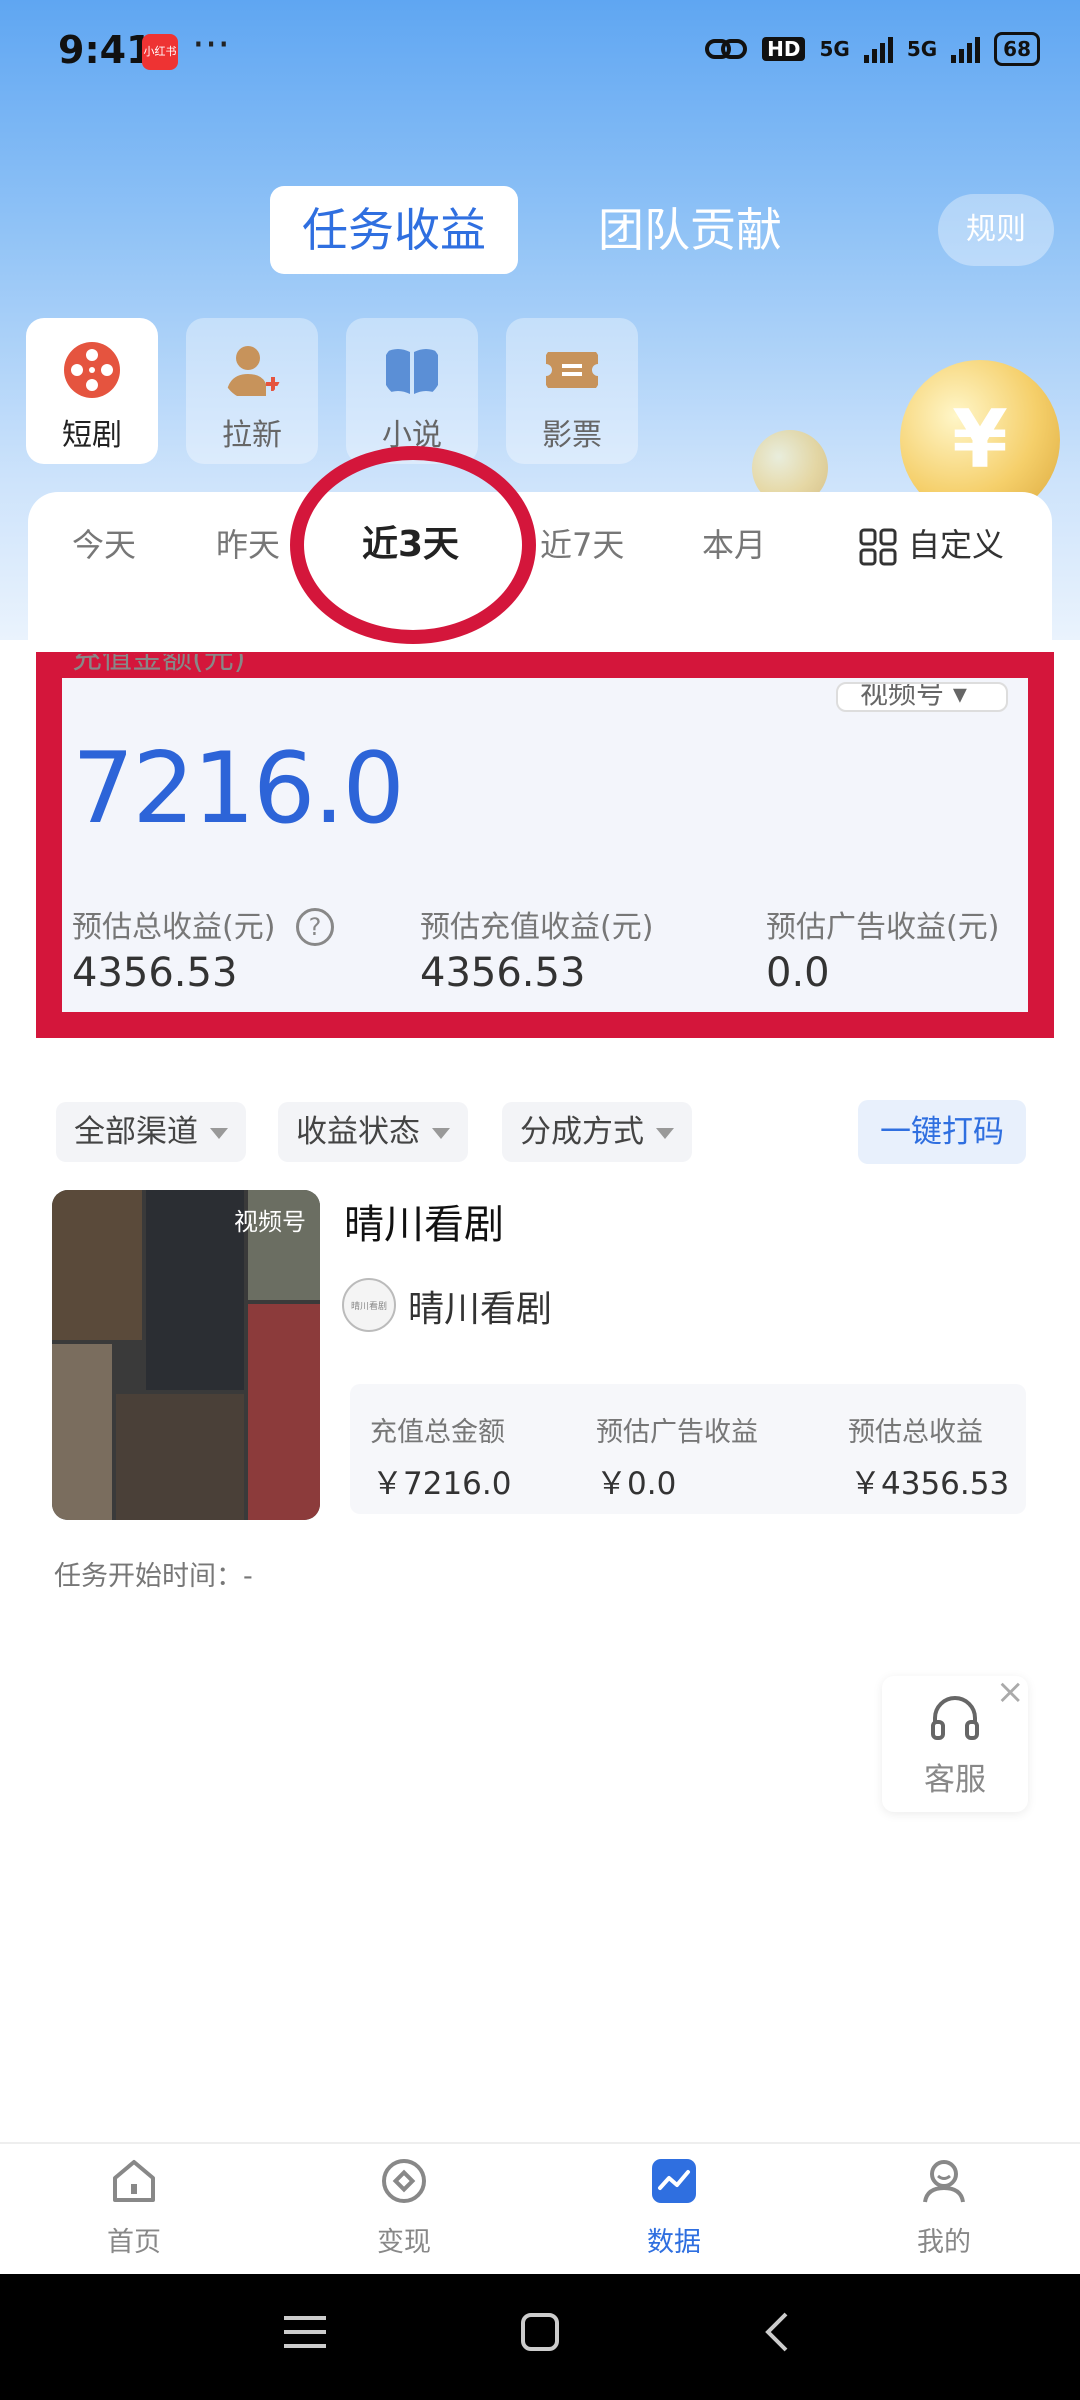  What do you see at coordinates (105, 50) in the screenshot?
I see `status-time: 9:41` at bounding box center [105, 50].